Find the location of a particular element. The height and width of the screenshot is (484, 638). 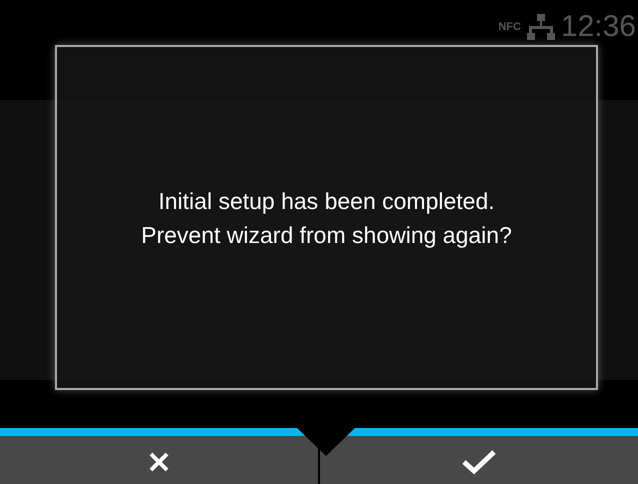

nfc-label: NFC is located at coordinates (509, 27).